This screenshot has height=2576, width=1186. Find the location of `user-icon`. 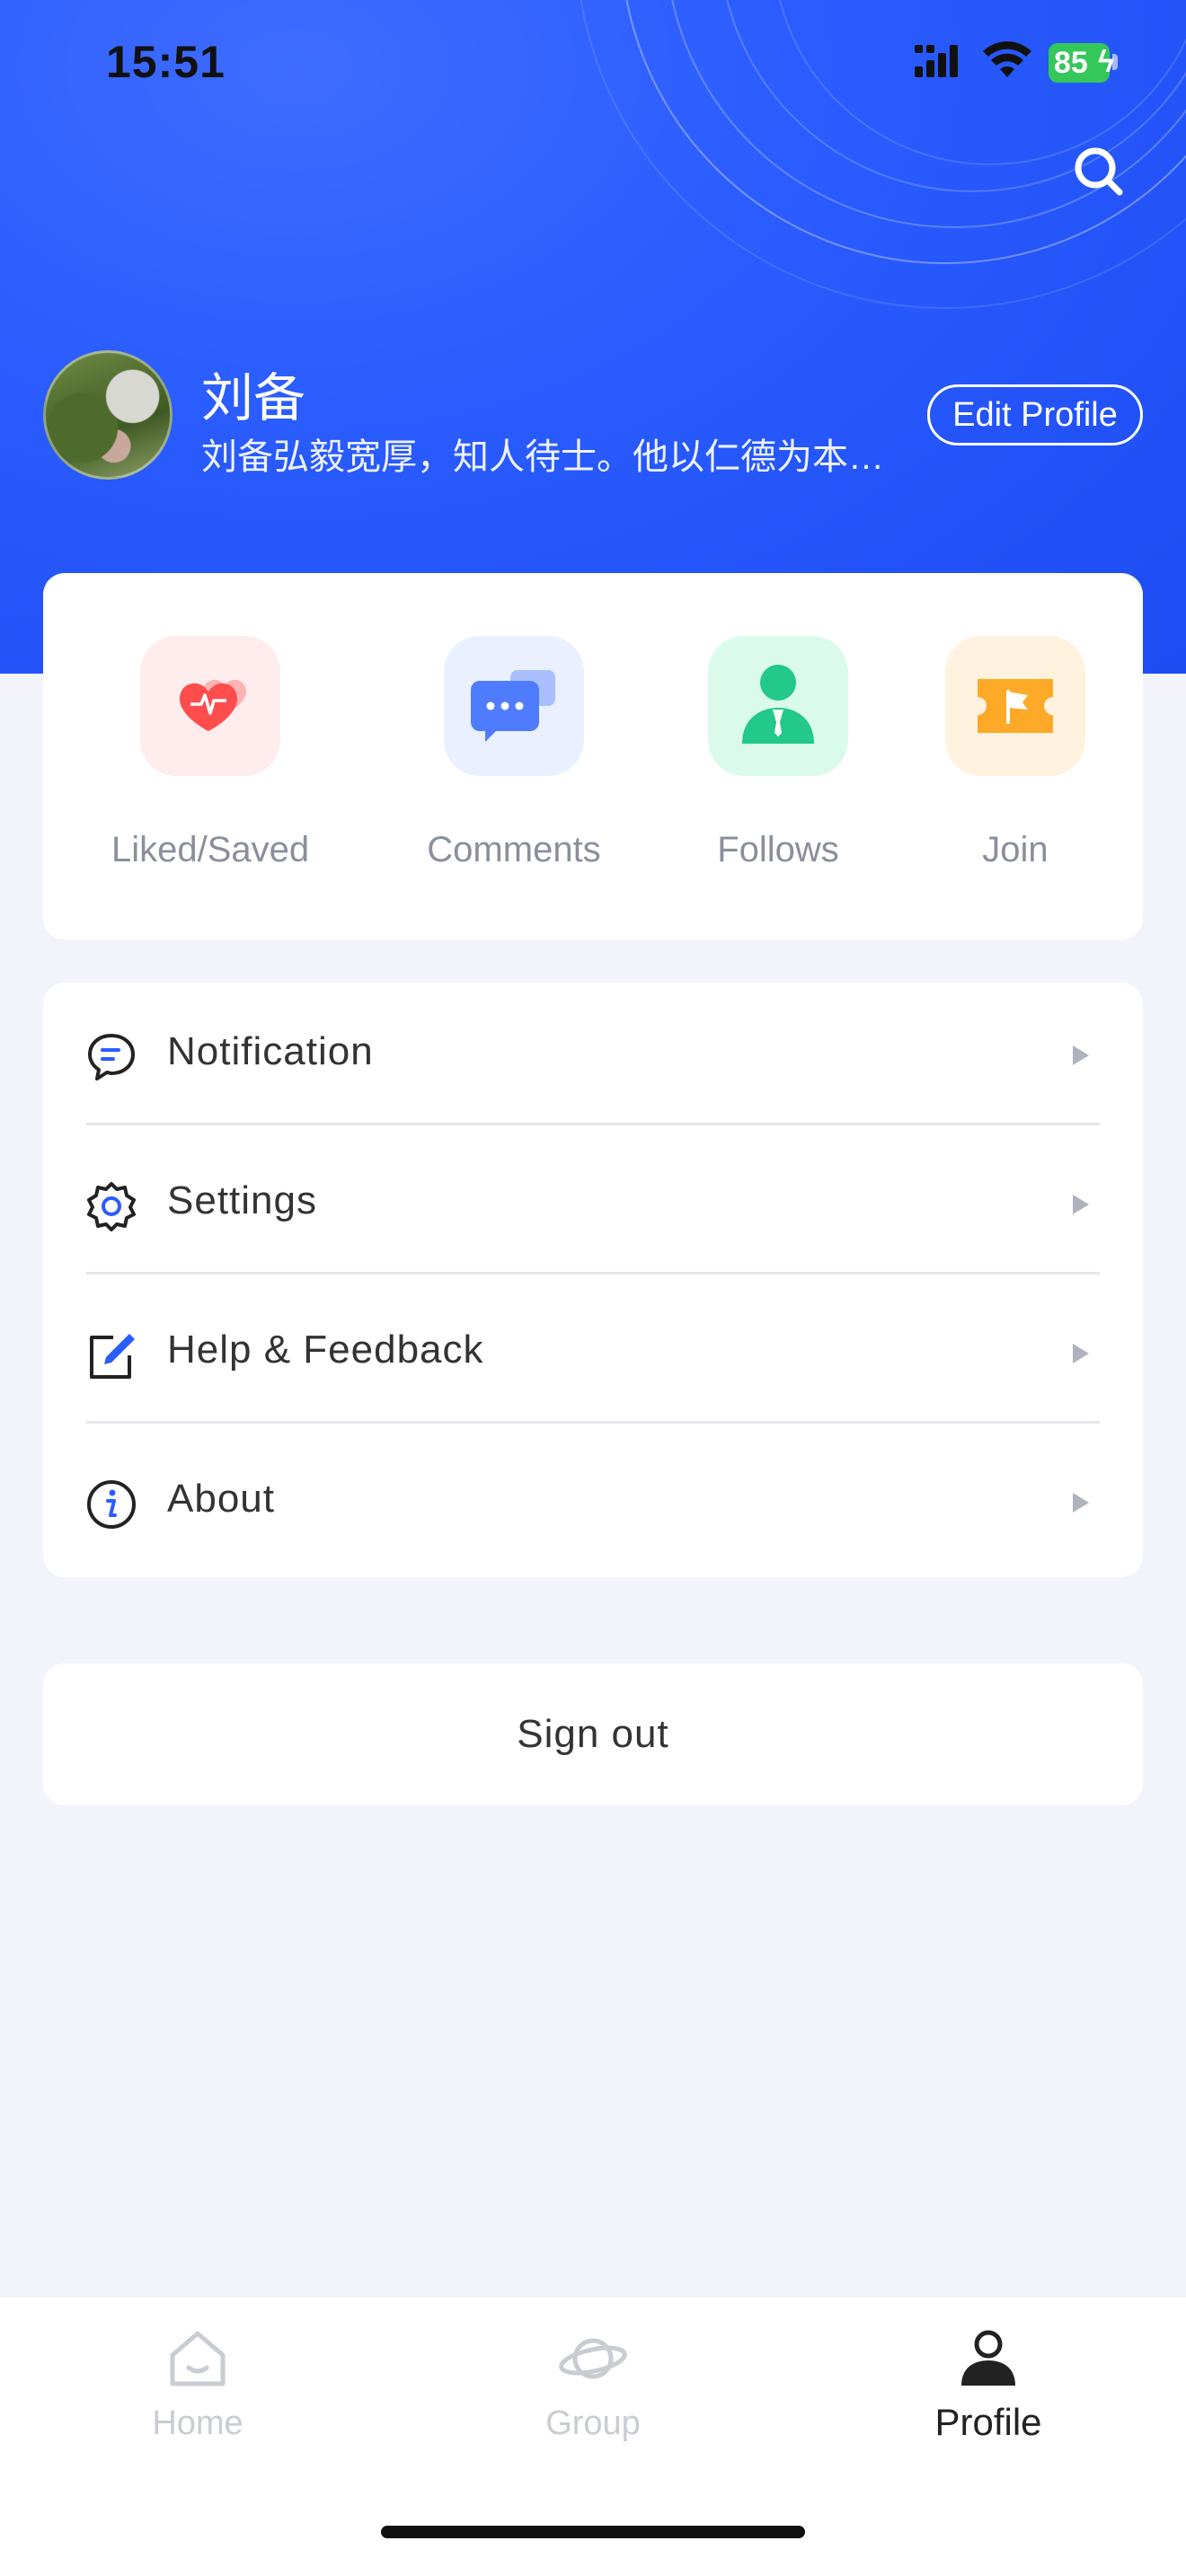

user-icon is located at coordinates (988, 2358).